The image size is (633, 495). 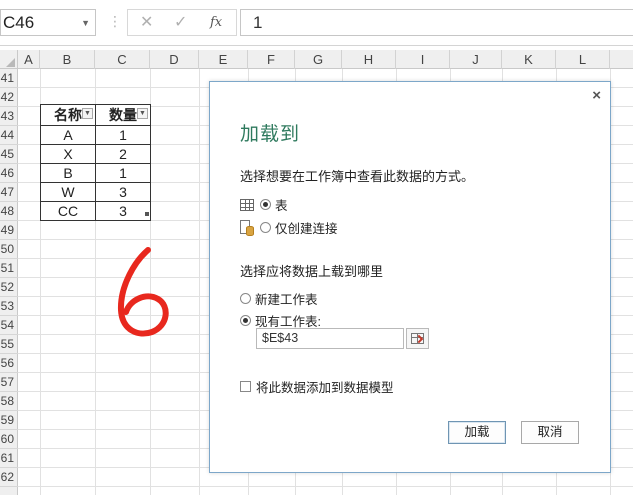 What do you see at coordinates (286, 300) in the screenshot?
I see `option-new-sheet-label: 新建工作表` at bounding box center [286, 300].